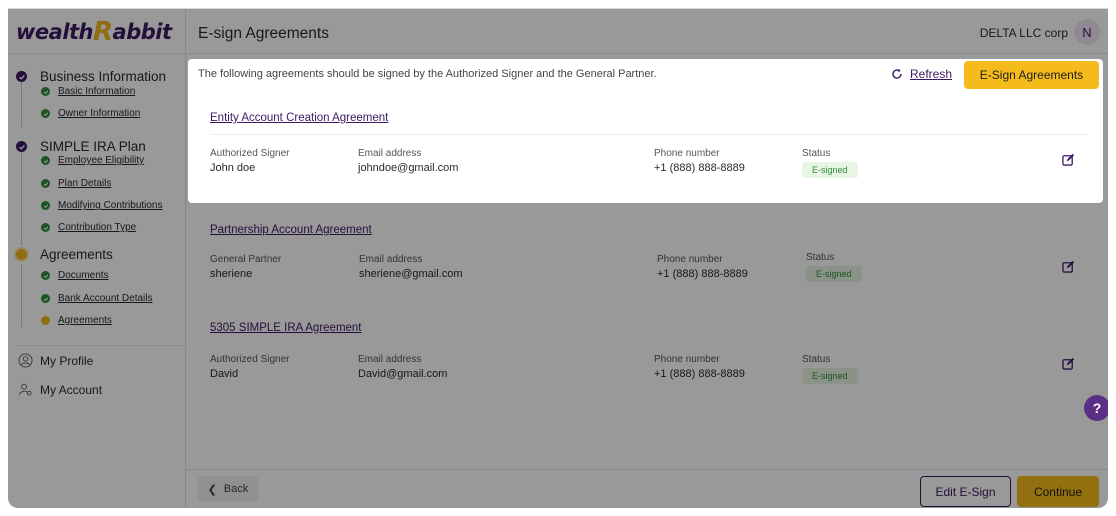  I want to click on back-button: ❮ Back, so click(228, 489).